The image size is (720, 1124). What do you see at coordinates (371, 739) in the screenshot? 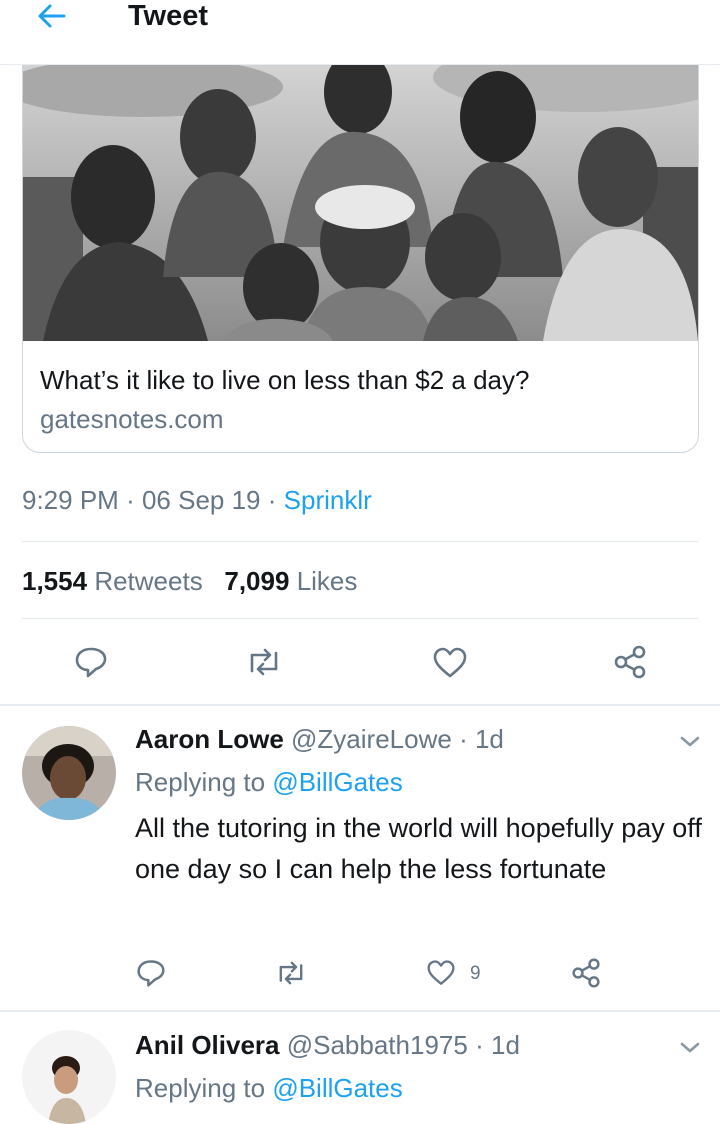
I see `author-handle: @ZyaireLowe` at bounding box center [371, 739].